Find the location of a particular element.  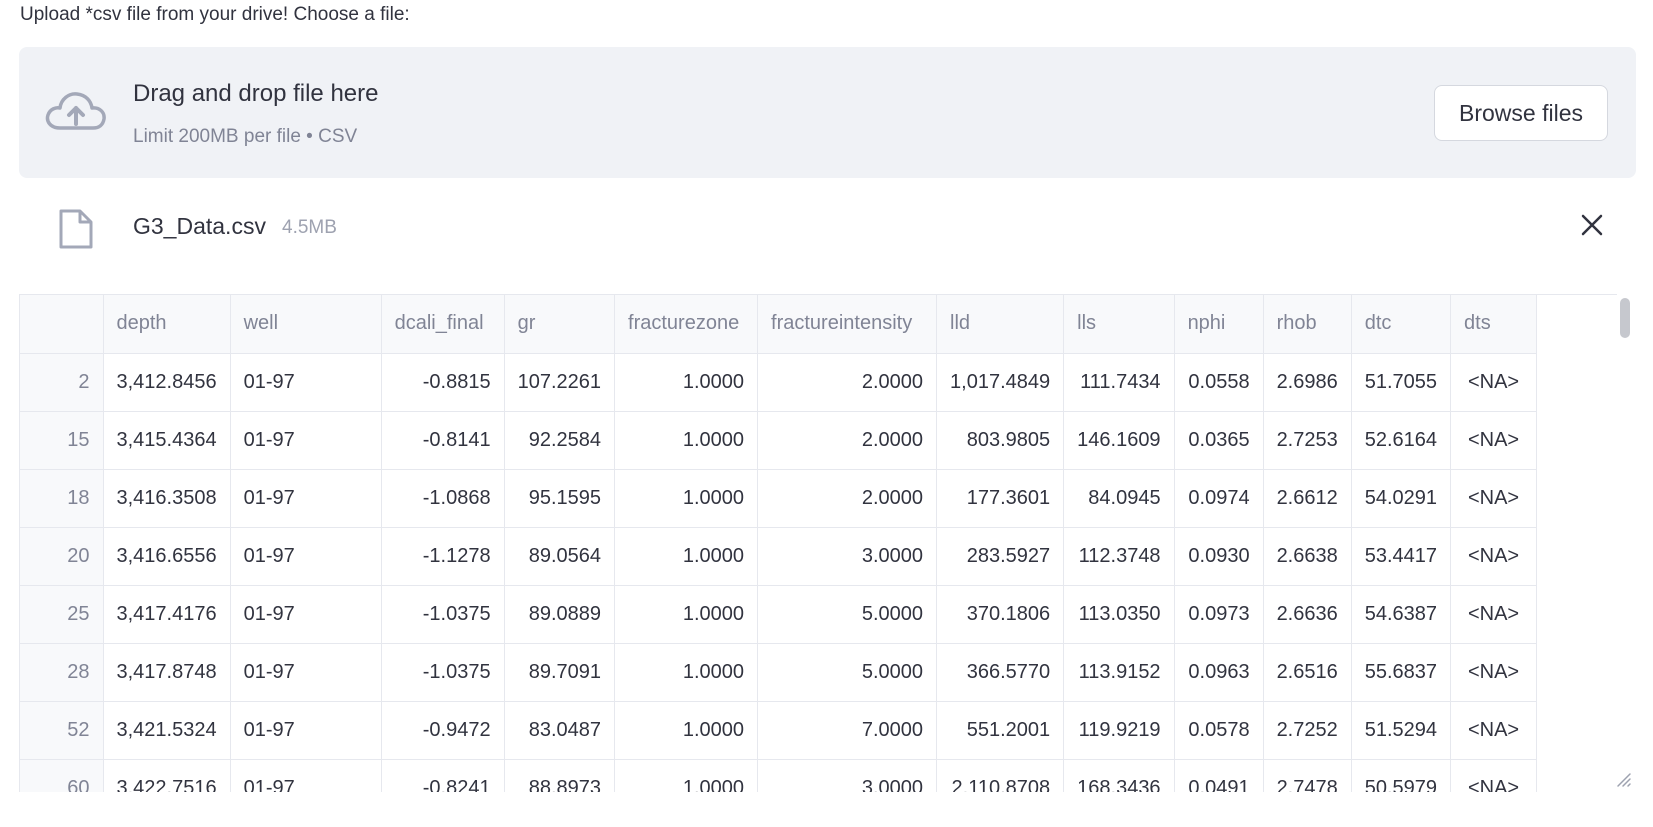

row-index-cell: 2 is located at coordinates (62, 382).